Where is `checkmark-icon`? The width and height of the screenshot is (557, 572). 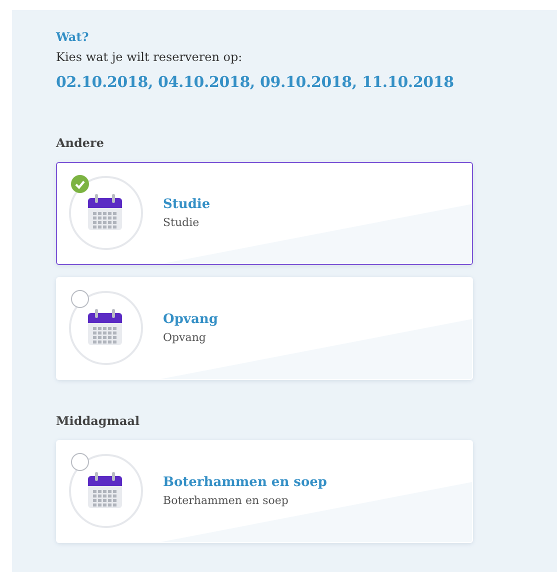
checkmark-icon is located at coordinates (80, 184).